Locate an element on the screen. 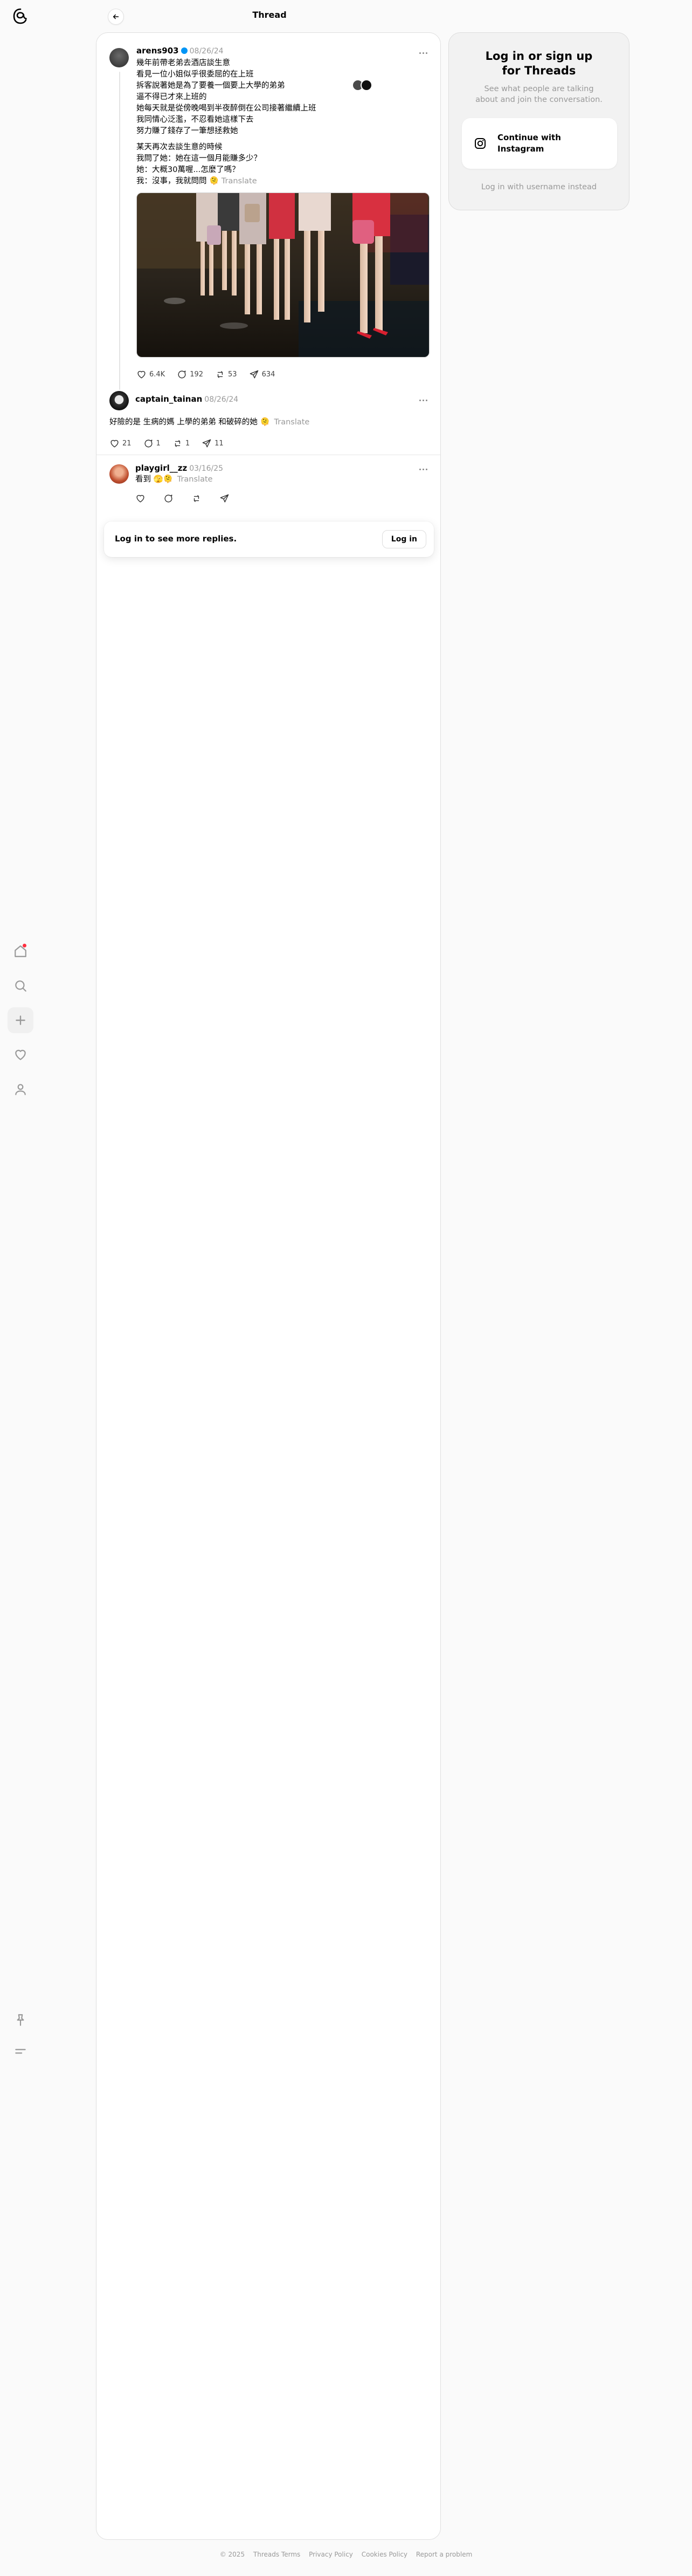 The image size is (692, 2576). footer-link-report: Report a problem is located at coordinates (444, 2555).